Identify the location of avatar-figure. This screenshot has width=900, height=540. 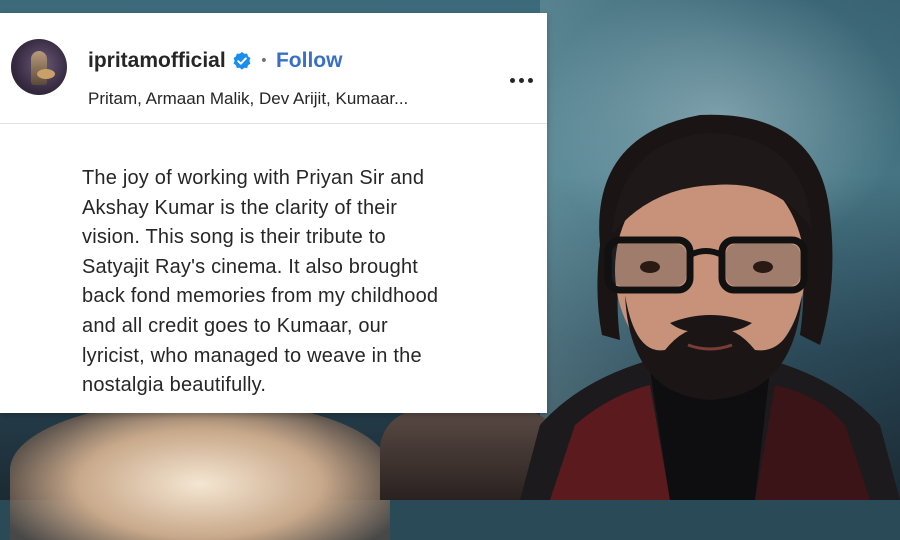
(39, 68).